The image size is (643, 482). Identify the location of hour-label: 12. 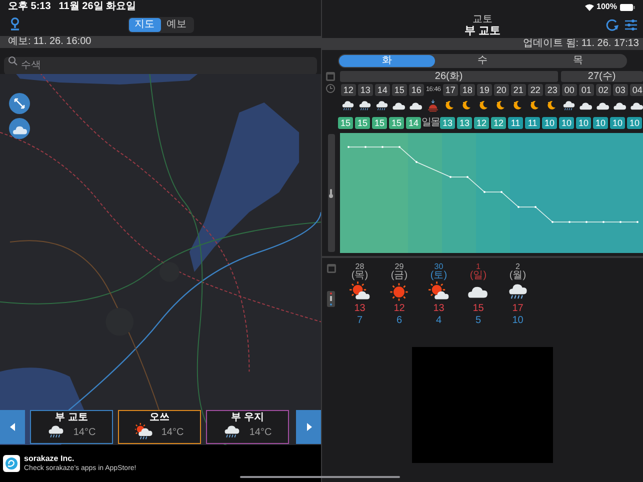
(348, 90).